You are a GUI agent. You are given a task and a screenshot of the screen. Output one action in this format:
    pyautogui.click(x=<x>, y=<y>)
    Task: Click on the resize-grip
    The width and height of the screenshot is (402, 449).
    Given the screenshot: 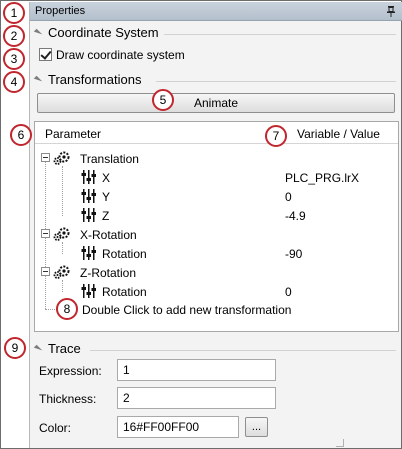 What is the action you would take?
    pyautogui.click(x=340, y=443)
    